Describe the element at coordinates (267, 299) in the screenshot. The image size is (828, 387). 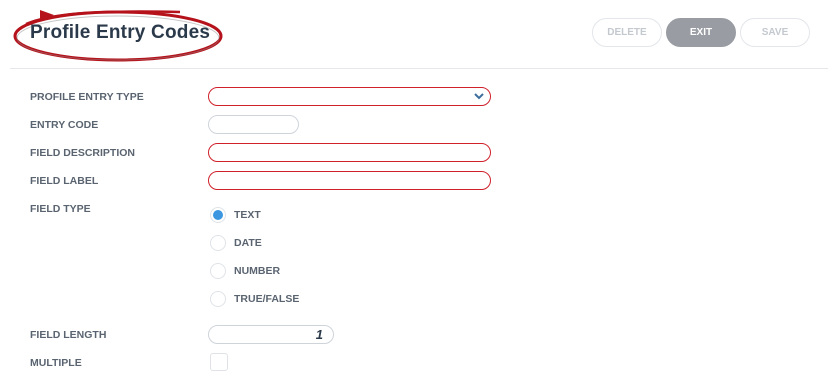
I see `radio-label: TRUE/FALSE` at that location.